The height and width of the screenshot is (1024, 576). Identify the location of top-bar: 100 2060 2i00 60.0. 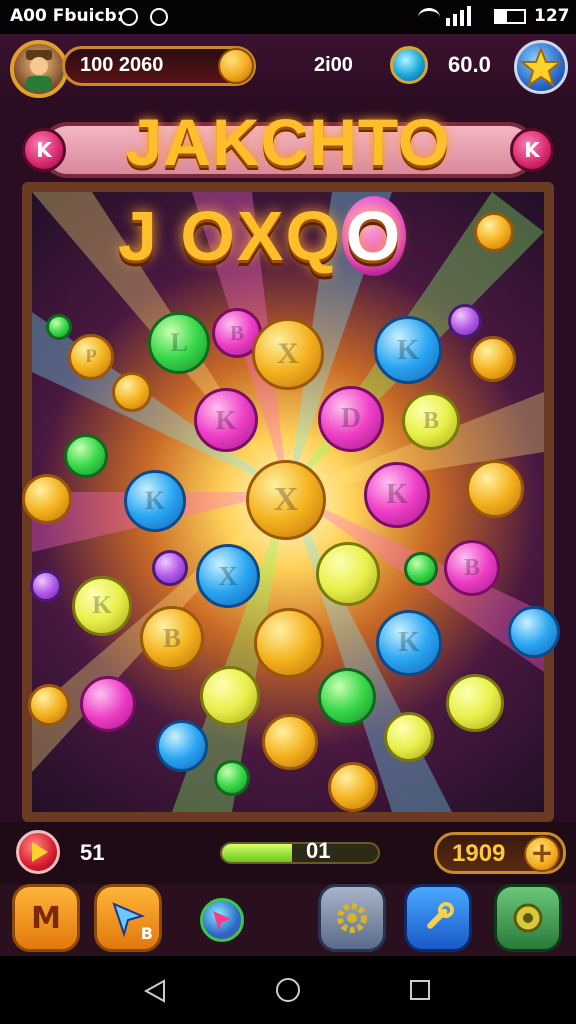
(288, 69).